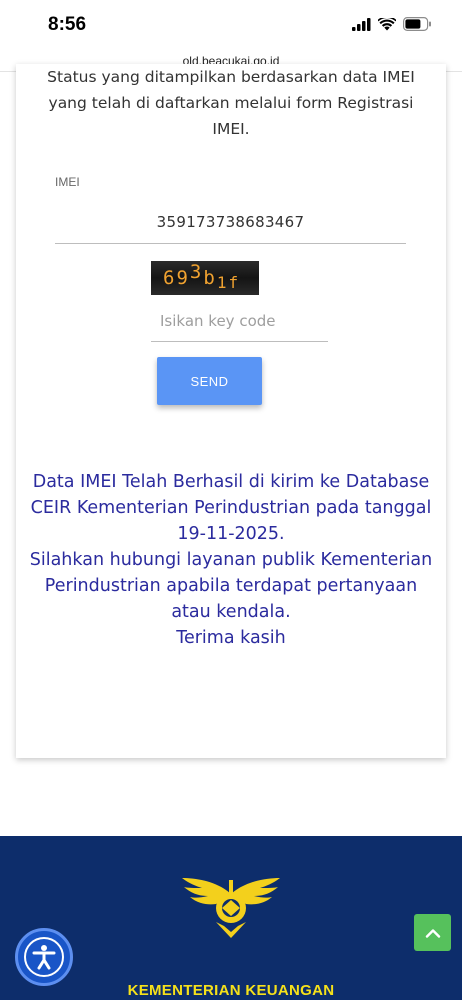 The width and height of the screenshot is (462, 1000). I want to click on captcha-char: b, so click(210, 278).